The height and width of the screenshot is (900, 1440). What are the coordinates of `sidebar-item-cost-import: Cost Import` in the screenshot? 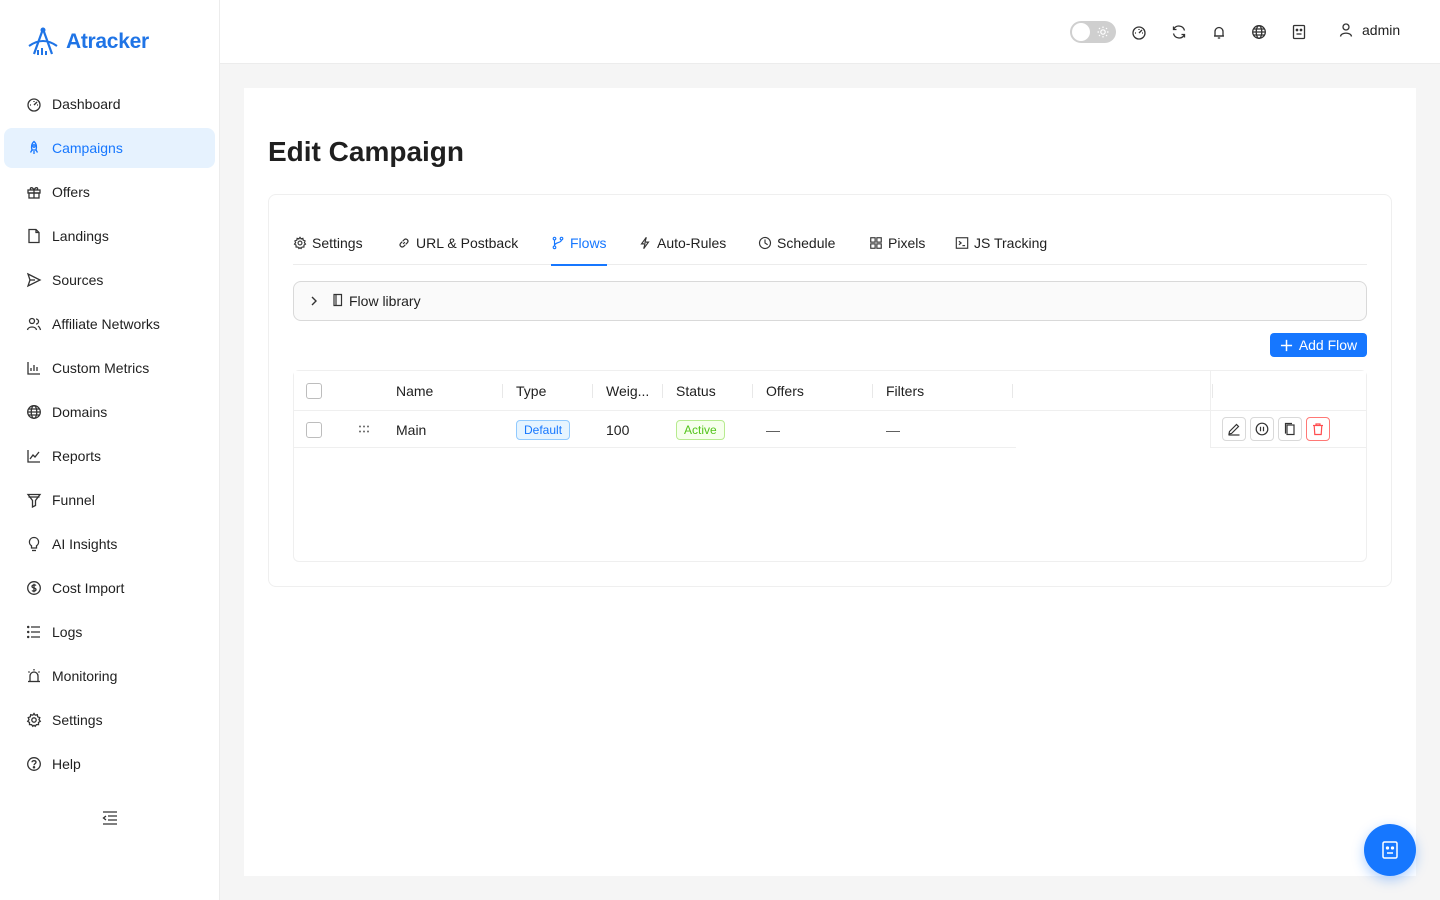 It's located at (109, 588).